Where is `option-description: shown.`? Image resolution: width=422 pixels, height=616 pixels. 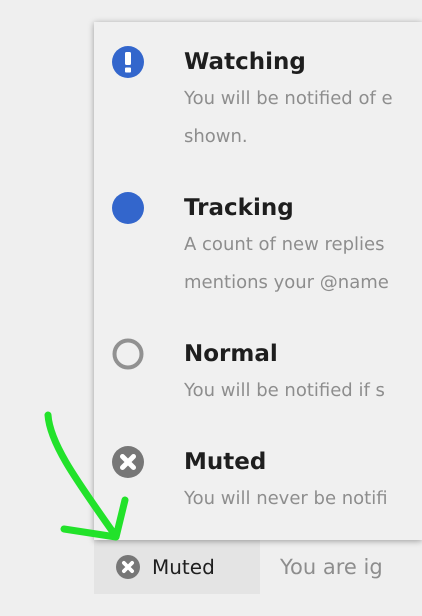
option-description: shown. is located at coordinates (216, 137).